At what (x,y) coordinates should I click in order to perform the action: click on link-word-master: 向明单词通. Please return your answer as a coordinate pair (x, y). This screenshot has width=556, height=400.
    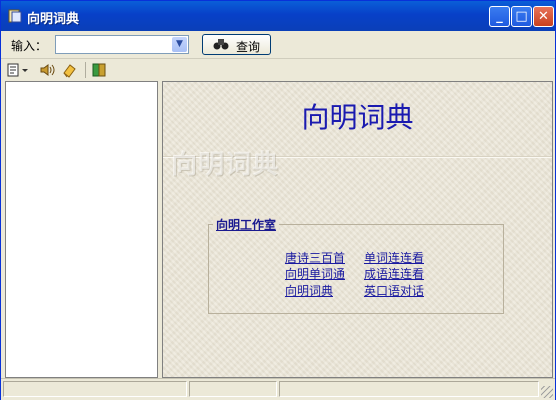
    Looking at the image, I should click on (315, 273).